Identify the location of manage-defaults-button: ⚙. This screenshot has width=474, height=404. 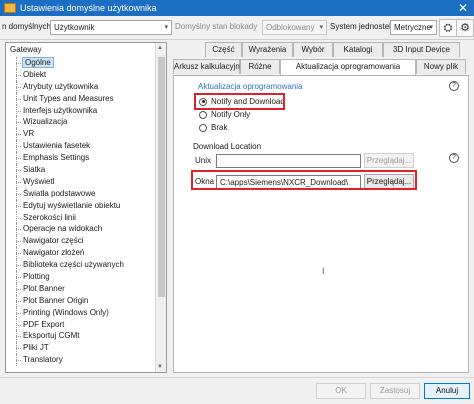
(465, 28).